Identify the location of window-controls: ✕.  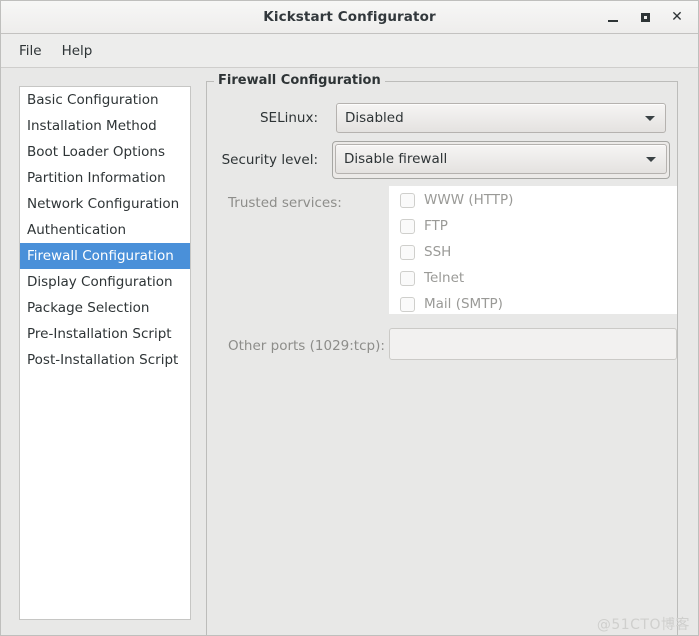
(645, 17).